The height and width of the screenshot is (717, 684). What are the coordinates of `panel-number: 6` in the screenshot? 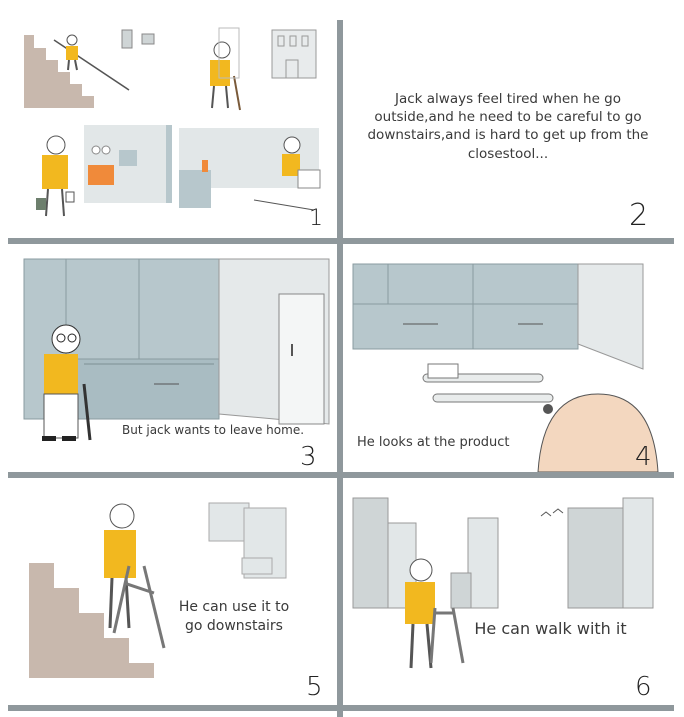 It's located at (643, 687).